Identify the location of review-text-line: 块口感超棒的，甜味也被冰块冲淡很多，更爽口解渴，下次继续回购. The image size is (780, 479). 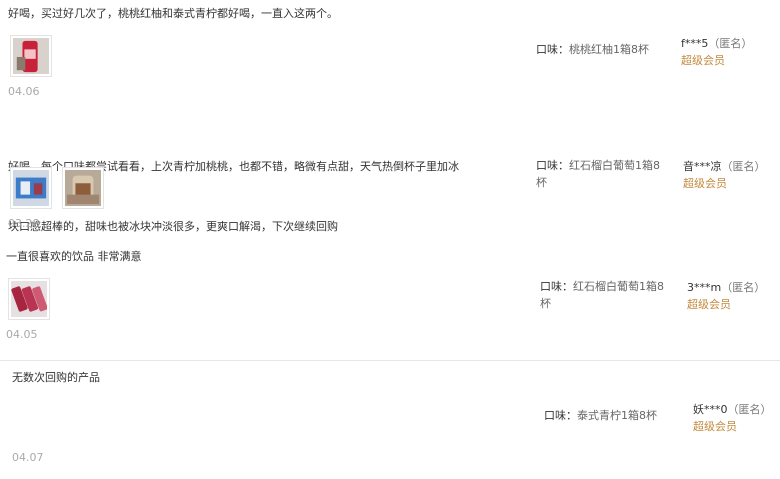
(173, 226).